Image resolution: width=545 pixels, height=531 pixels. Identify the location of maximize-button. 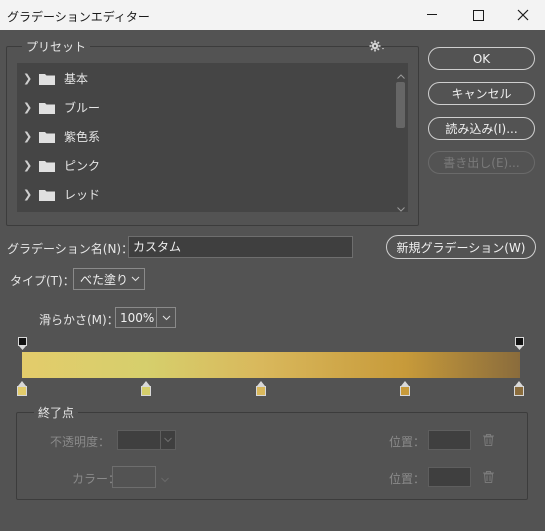
(478, 15).